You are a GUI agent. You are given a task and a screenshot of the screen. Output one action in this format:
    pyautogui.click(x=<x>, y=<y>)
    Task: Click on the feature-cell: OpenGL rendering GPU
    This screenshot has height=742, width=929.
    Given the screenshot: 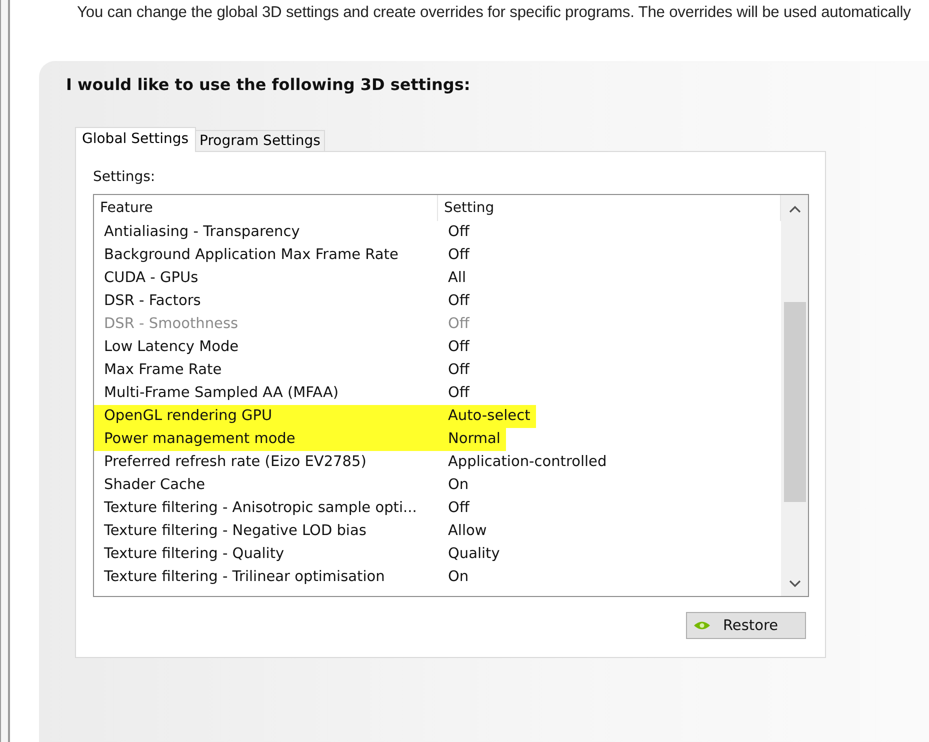 What is the action you would take?
    pyautogui.click(x=266, y=416)
    